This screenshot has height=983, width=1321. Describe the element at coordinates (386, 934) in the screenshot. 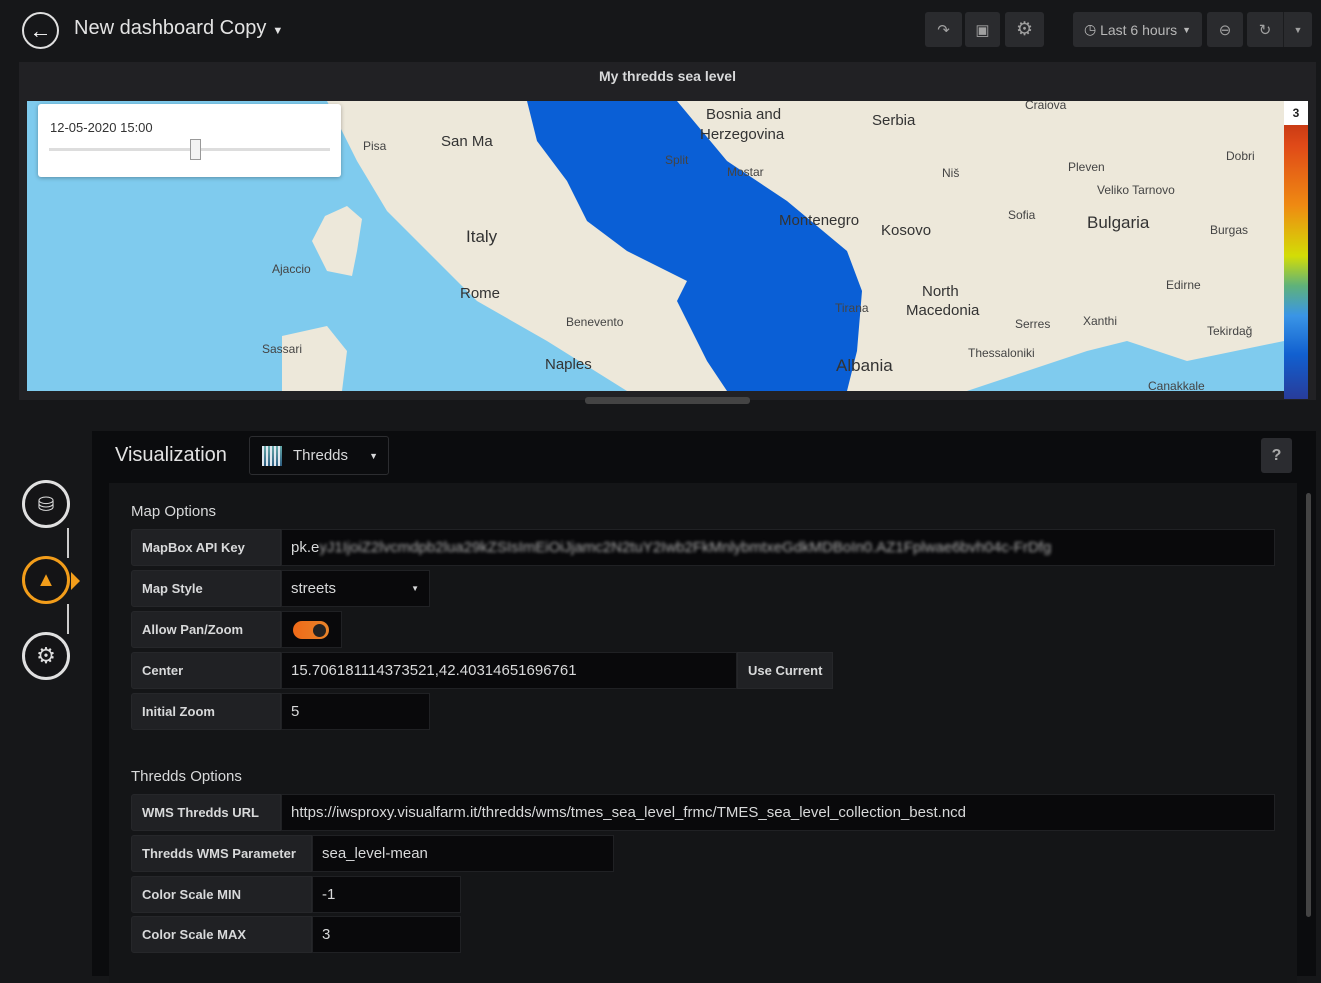

I see `color-max-input: 3` at that location.